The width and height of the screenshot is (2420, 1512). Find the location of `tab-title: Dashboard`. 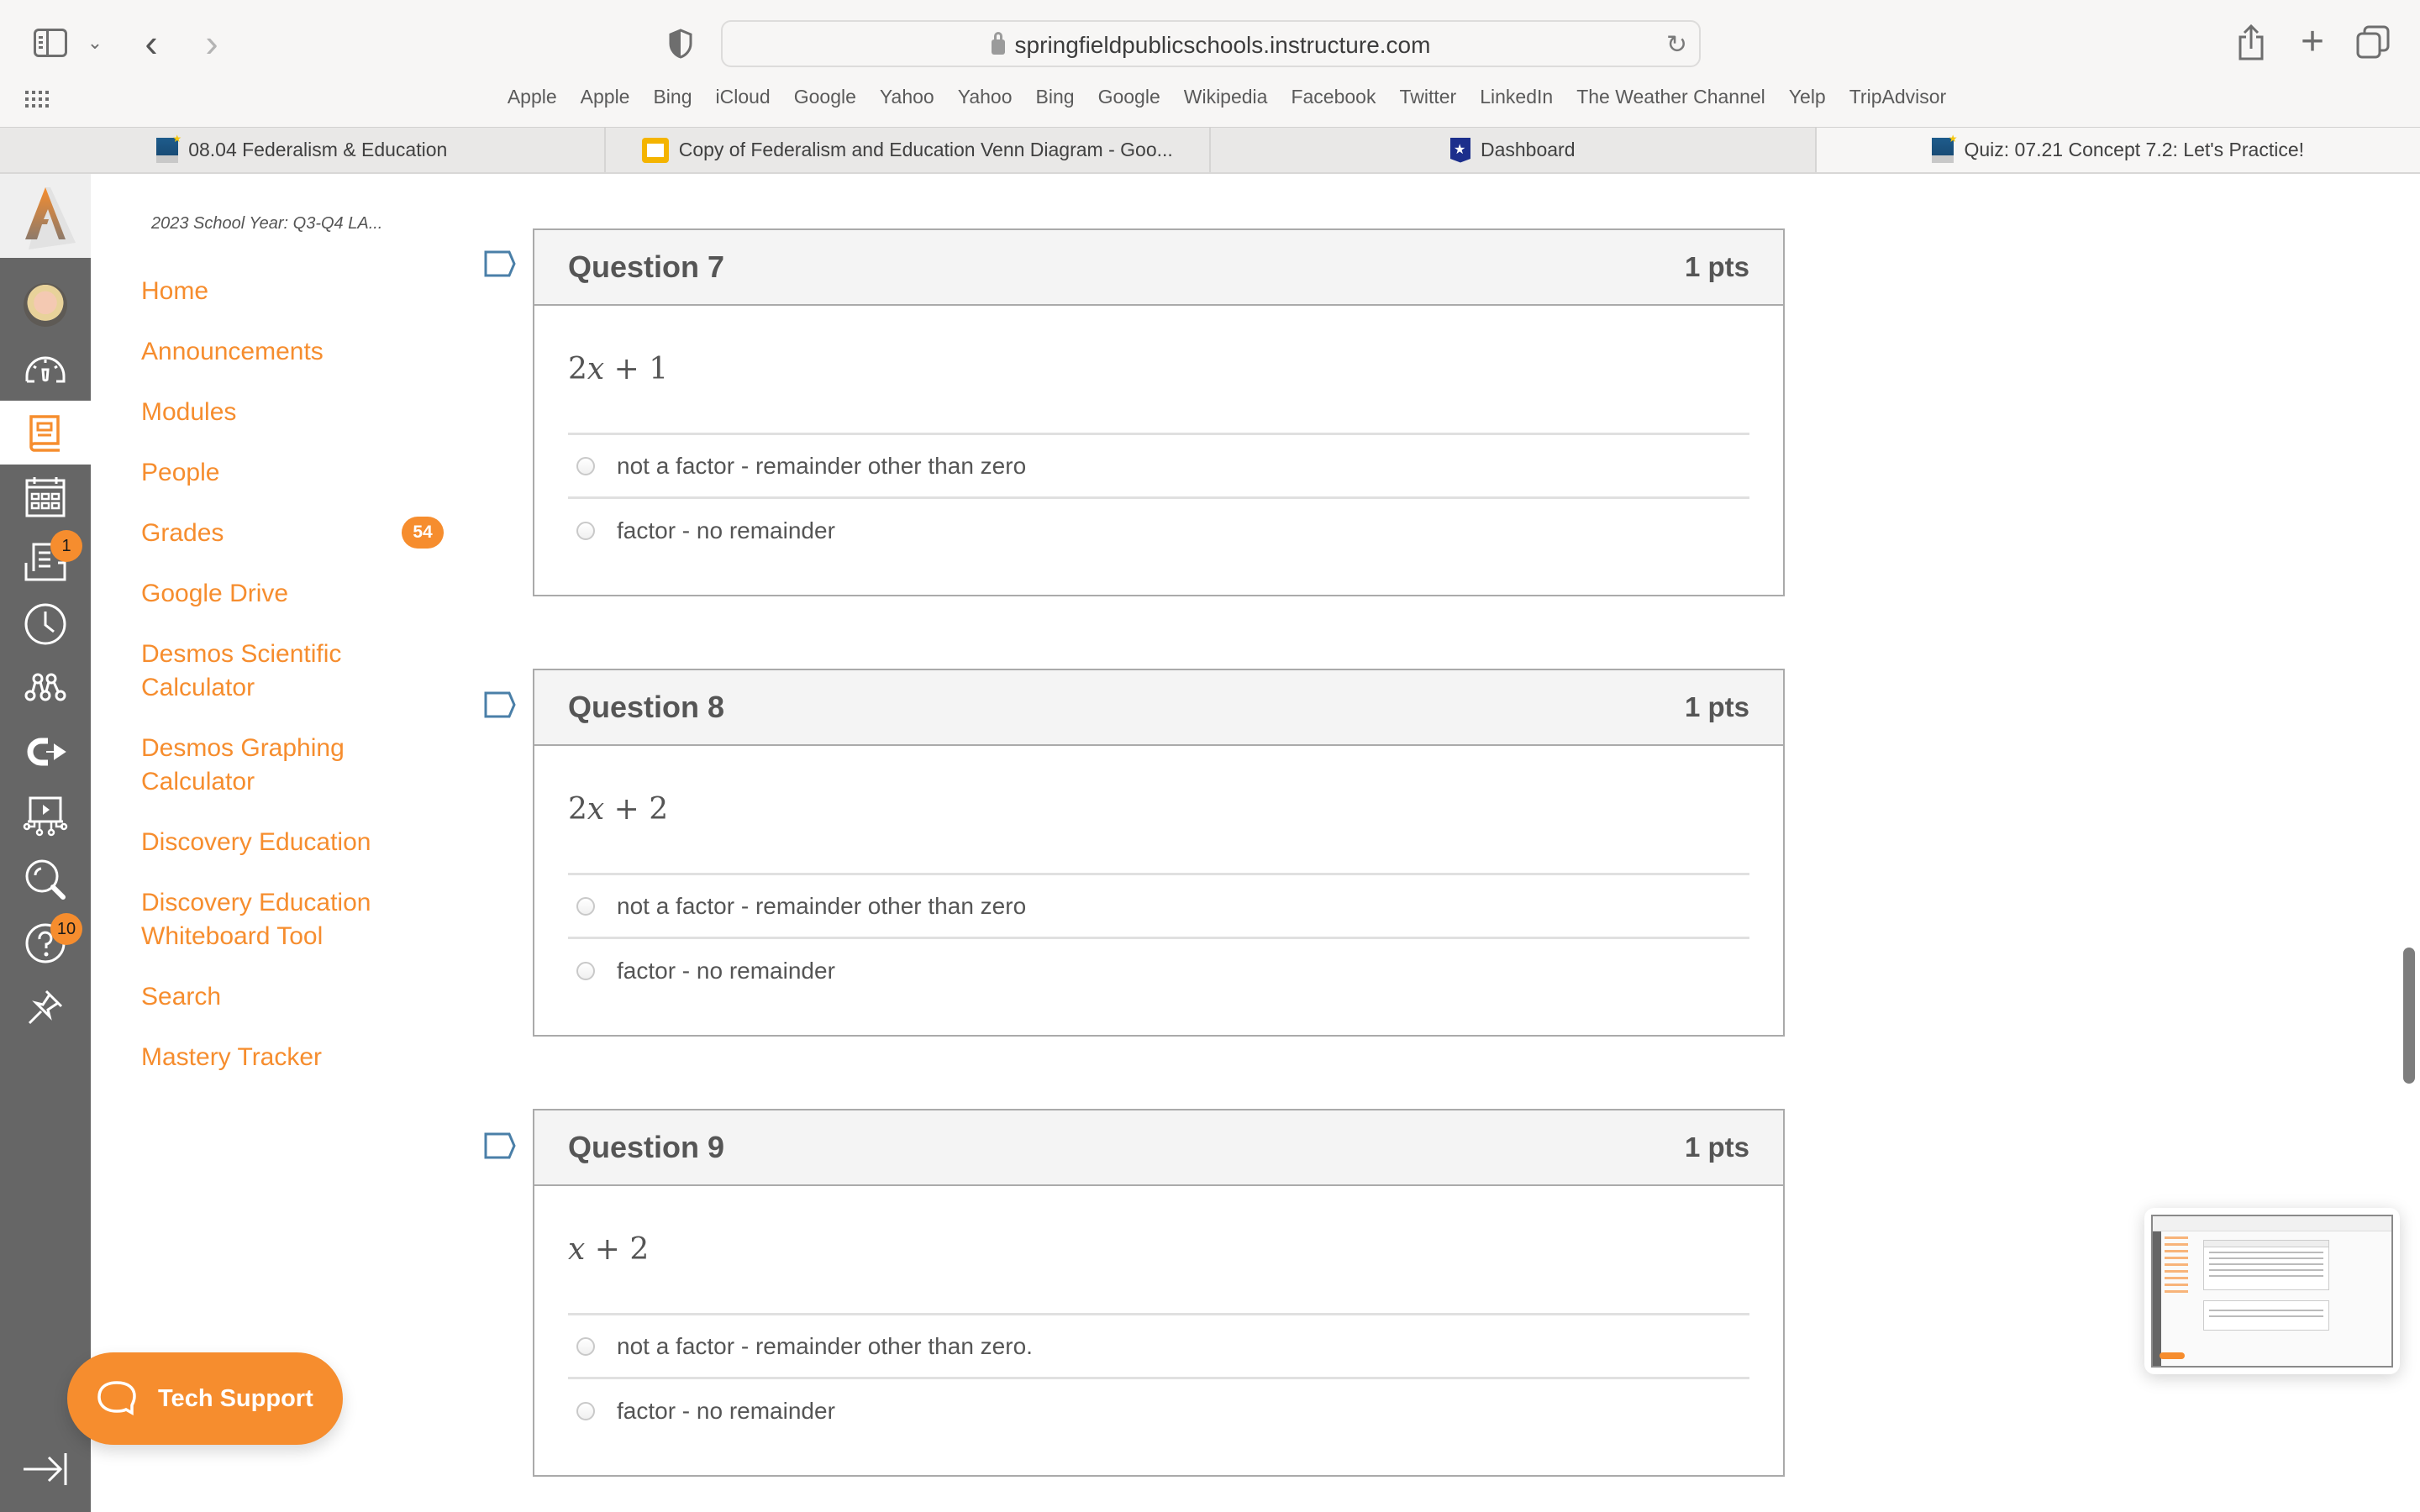

tab-title: Dashboard is located at coordinates (1528, 149).